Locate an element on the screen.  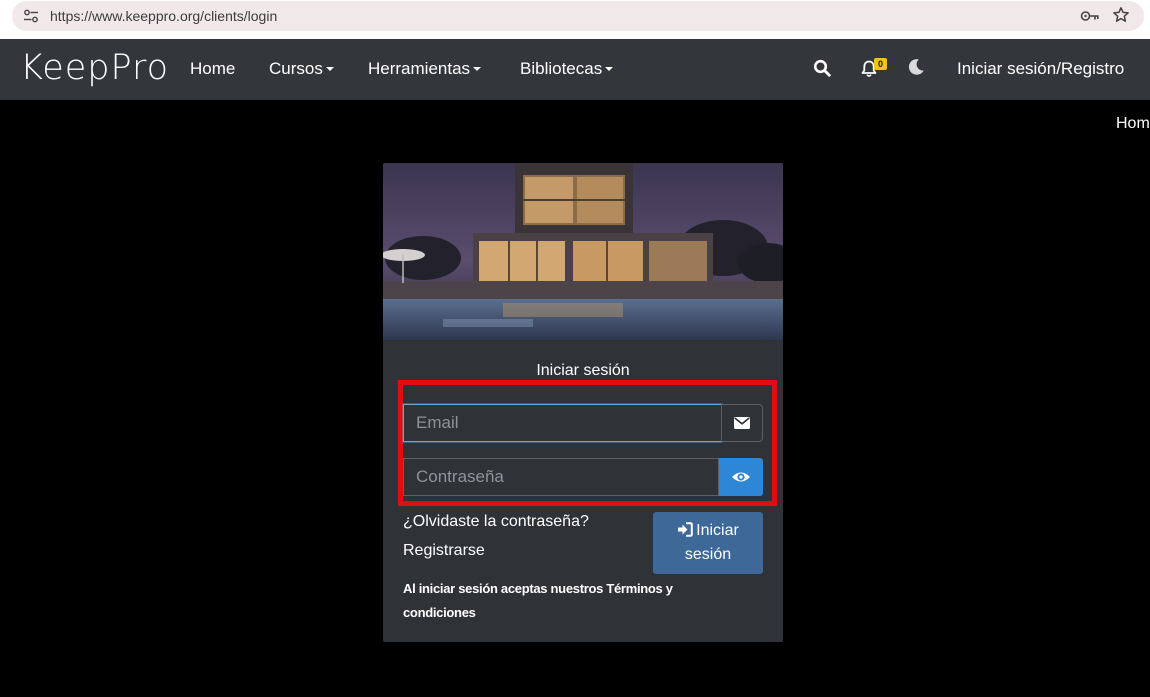
nav-herramientas-label: Herramientas is located at coordinates (419, 68).